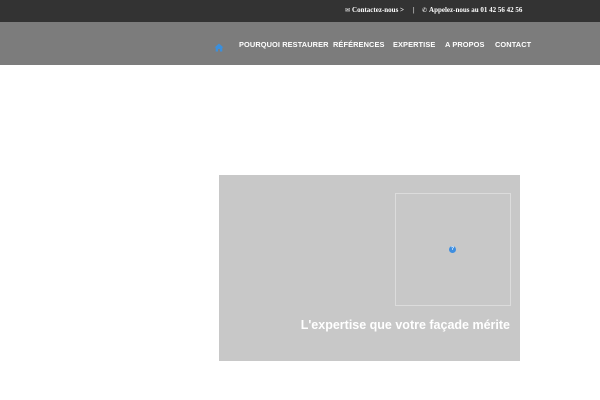 The image size is (600, 400). I want to click on nav-item-pourquoi-restaurer: POURQUOI RESTAURER, so click(284, 44).